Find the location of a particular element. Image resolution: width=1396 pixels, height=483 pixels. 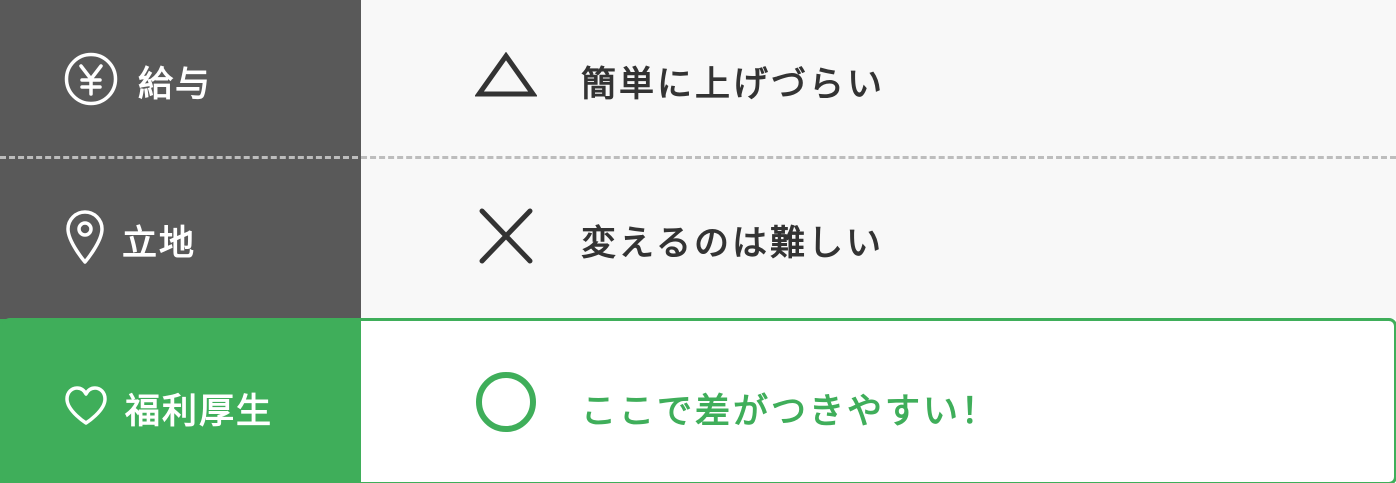

triangle-icon is located at coordinates (506, 75).